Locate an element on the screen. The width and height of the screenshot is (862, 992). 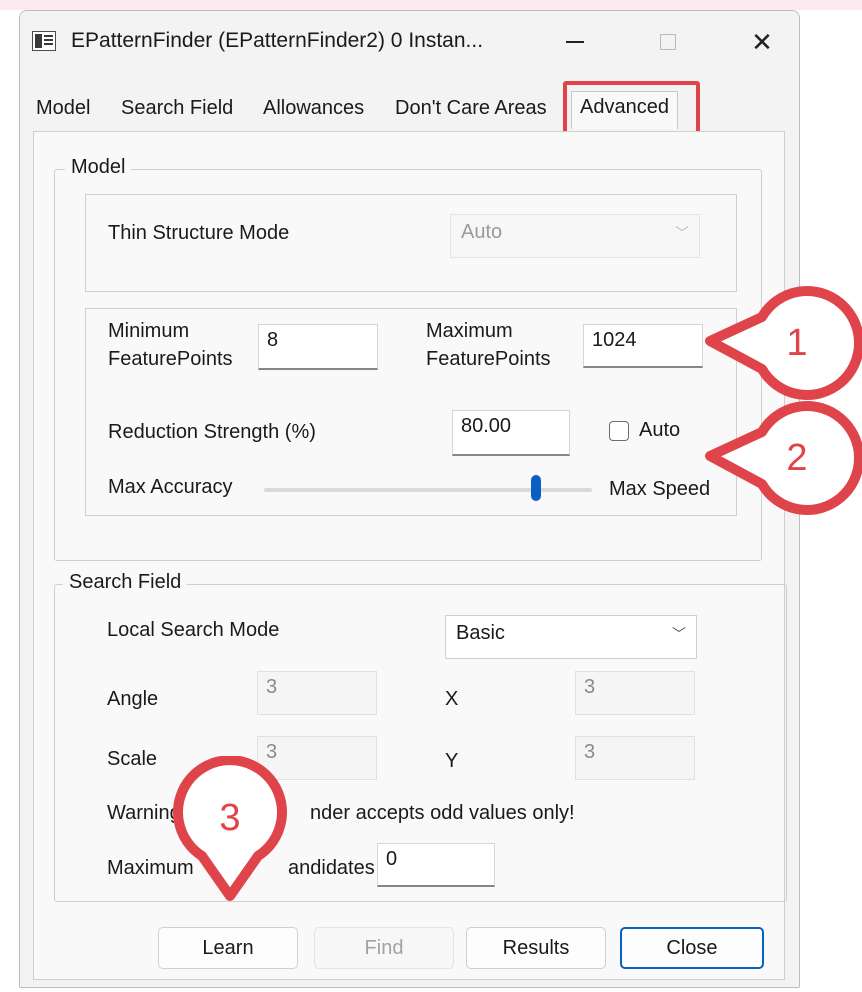
callout-number-2: 2 is located at coordinates (796, 458).